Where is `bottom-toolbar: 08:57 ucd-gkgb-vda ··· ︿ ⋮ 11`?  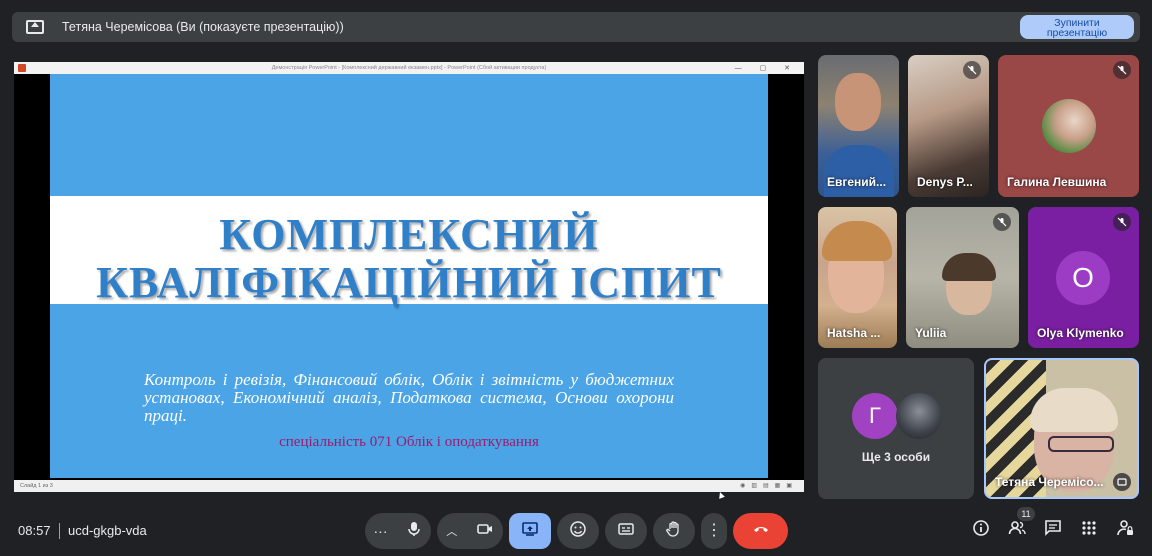
bottom-toolbar: 08:57 ucd-gkgb-vda ··· ︿ ⋮ 11 is located at coordinates (576, 530).